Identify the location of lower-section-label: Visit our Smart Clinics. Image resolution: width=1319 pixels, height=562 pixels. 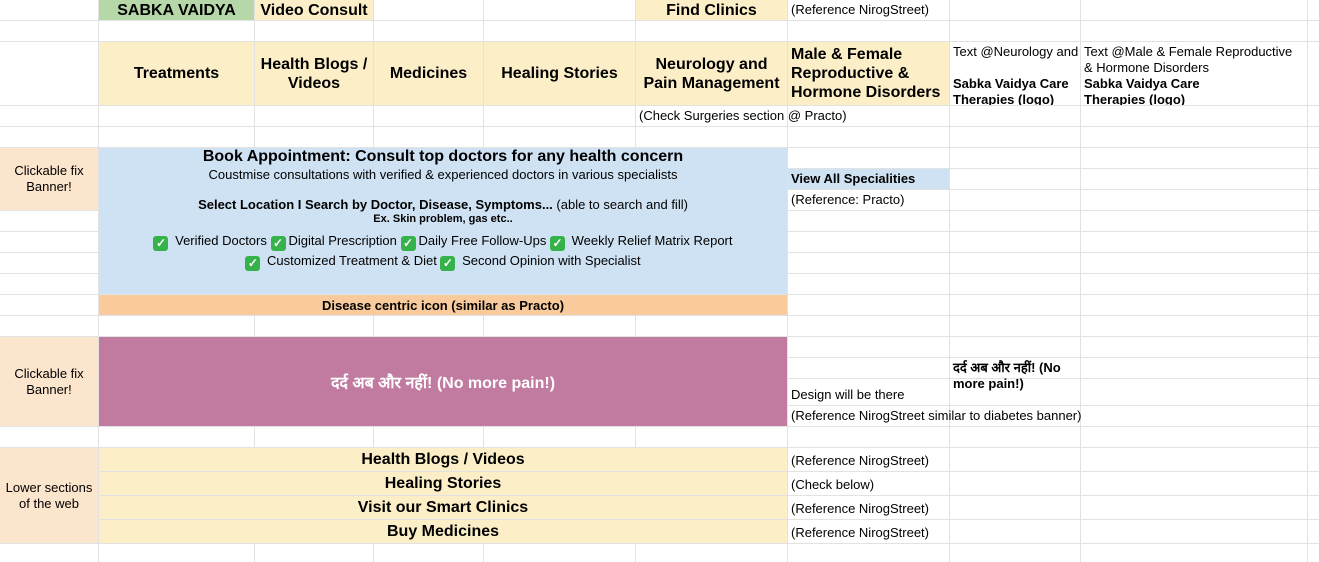
(443, 507).